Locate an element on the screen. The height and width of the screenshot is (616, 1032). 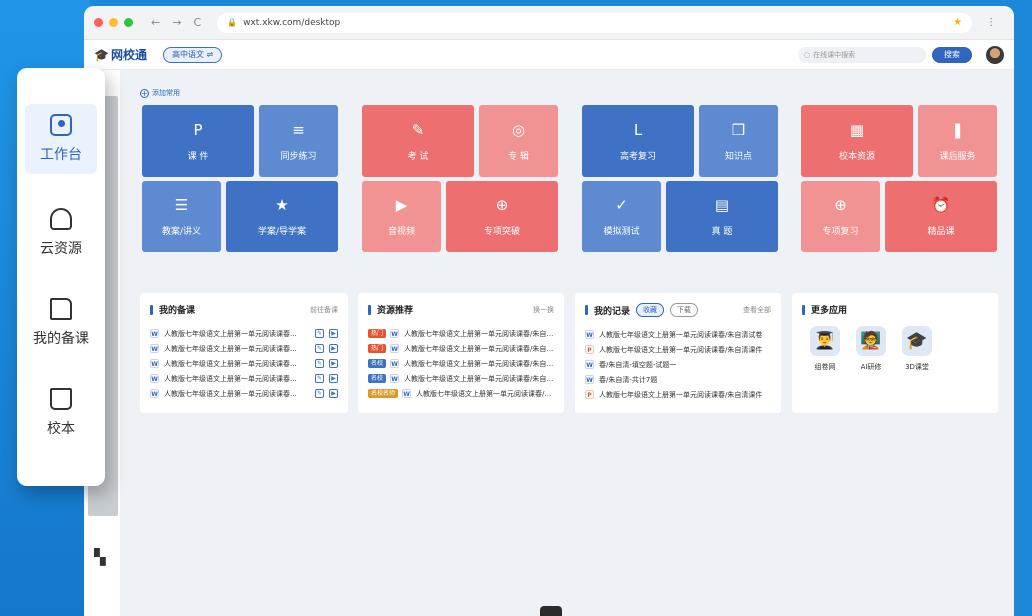
forward-icon: → is located at coordinates (176, 22).